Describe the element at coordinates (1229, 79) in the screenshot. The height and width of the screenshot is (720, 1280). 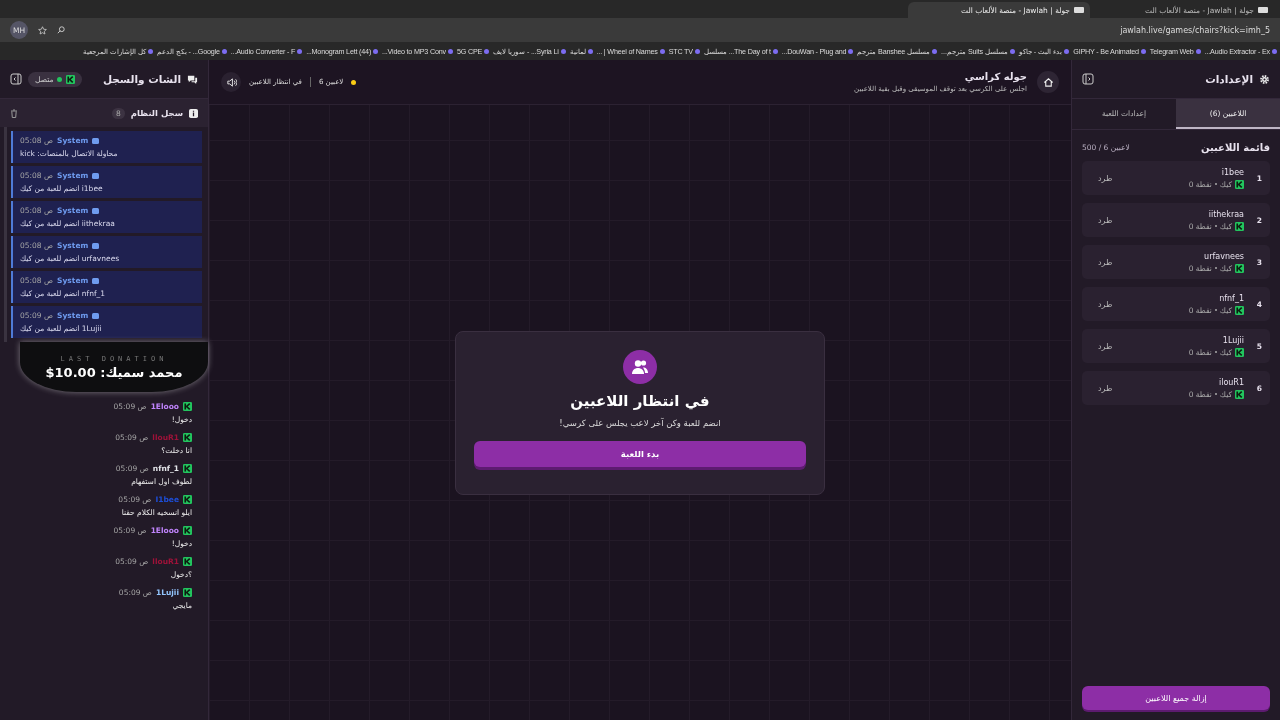
I see `panel-title: الإعدادات` at that location.